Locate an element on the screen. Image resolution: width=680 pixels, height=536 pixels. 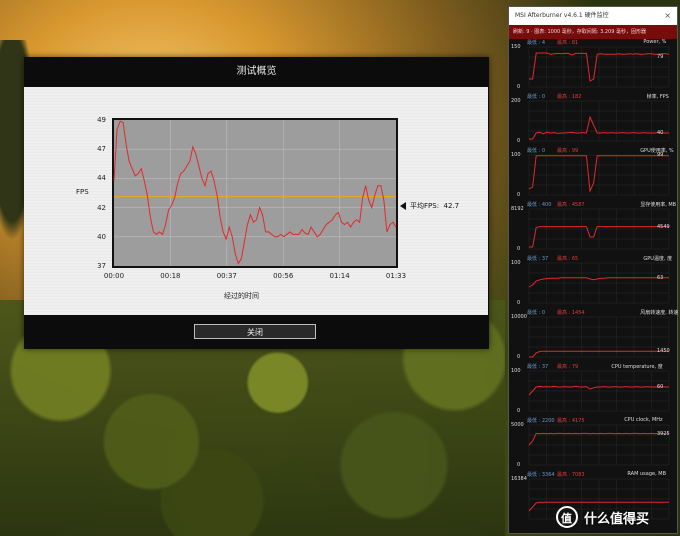
graph-max-label: 最高 : 79 is located at coordinates (568, 367).